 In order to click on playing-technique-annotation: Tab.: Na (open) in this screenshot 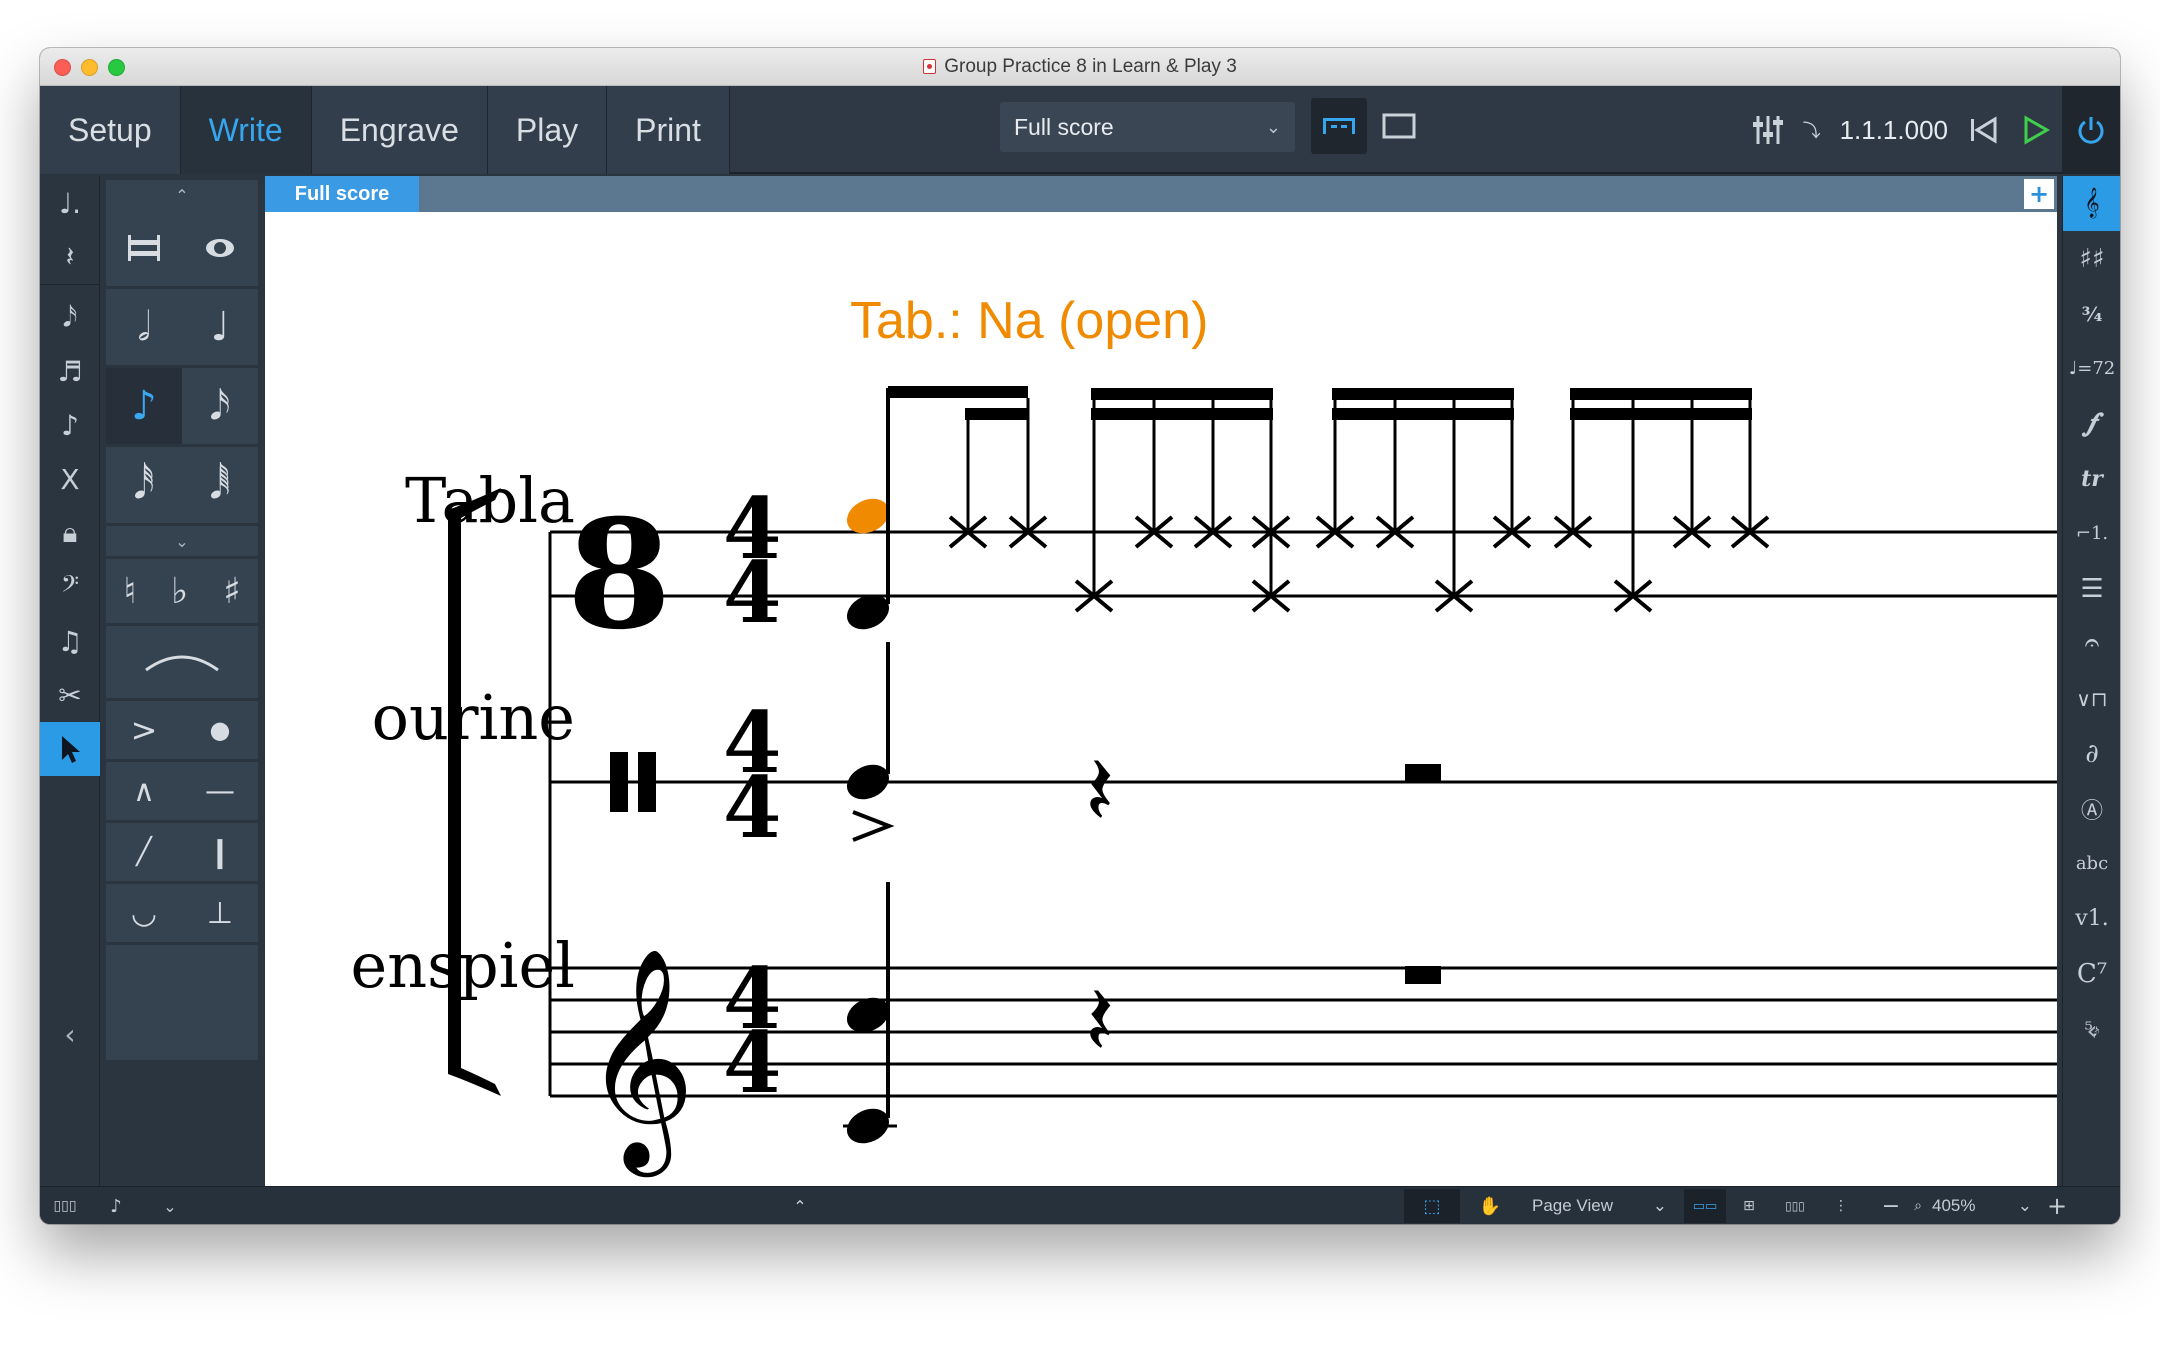, I will do `click(1029, 321)`.